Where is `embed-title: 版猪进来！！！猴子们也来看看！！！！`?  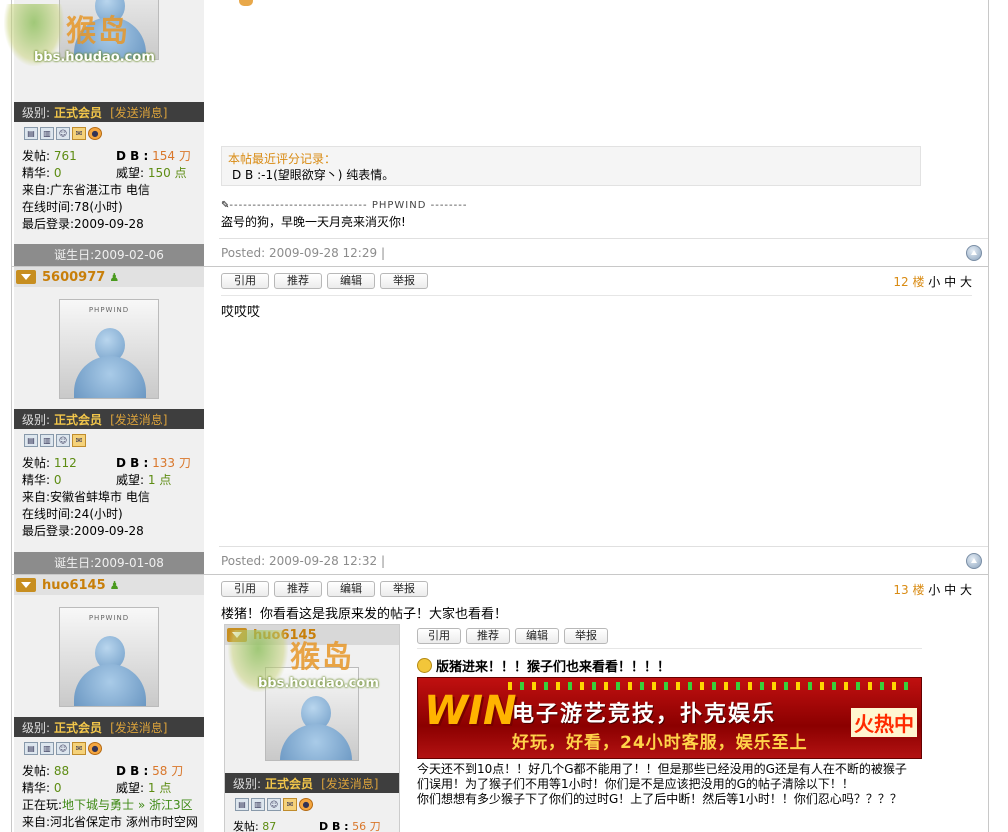
embed-title: 版猪进来！！！猴子们也来看看！！！！ is located at coordinates (543, 665).